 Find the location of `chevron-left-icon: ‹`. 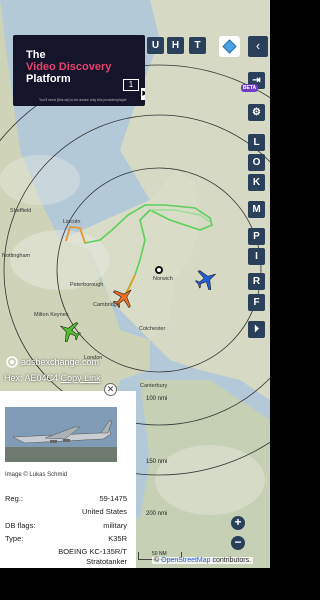

chevron-left-icon: ‹ is located at coordinates (258, 45).